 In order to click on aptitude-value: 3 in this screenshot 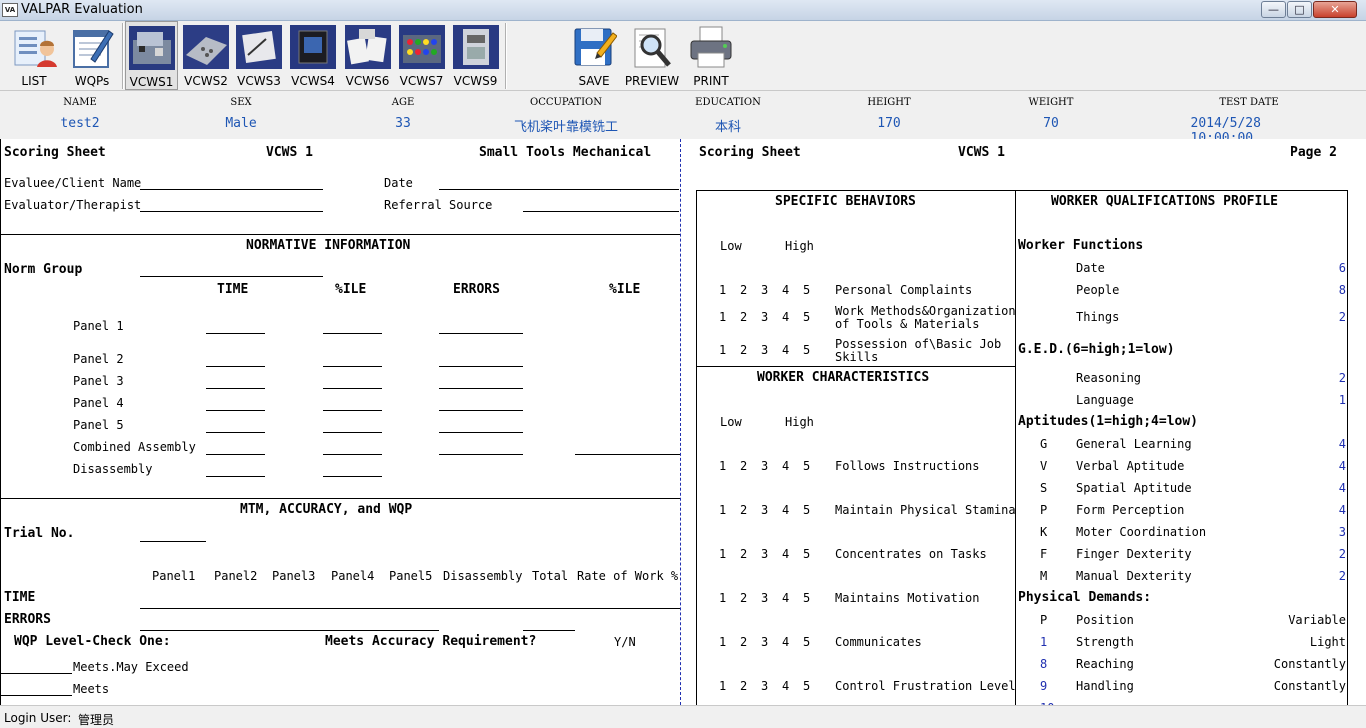, I will do `click(1342, 532)`.